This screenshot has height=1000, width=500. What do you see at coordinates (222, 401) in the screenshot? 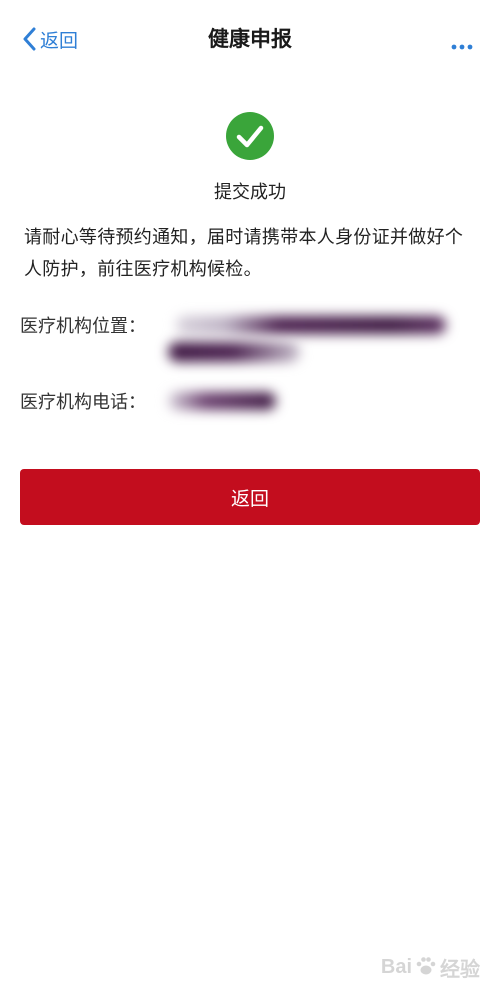
I see `phone-value-redacted` at bounding box center [222, 401].